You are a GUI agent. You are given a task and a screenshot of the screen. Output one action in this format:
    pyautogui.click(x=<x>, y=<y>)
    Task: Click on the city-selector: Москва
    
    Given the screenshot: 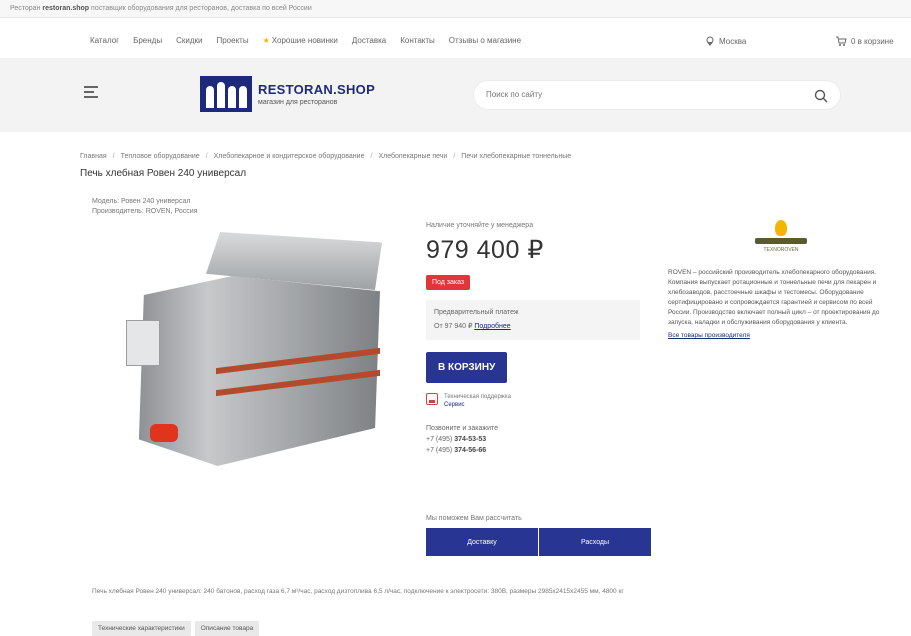 What is the action you would take?
    pyautogui.click(x=725, y=41)
    